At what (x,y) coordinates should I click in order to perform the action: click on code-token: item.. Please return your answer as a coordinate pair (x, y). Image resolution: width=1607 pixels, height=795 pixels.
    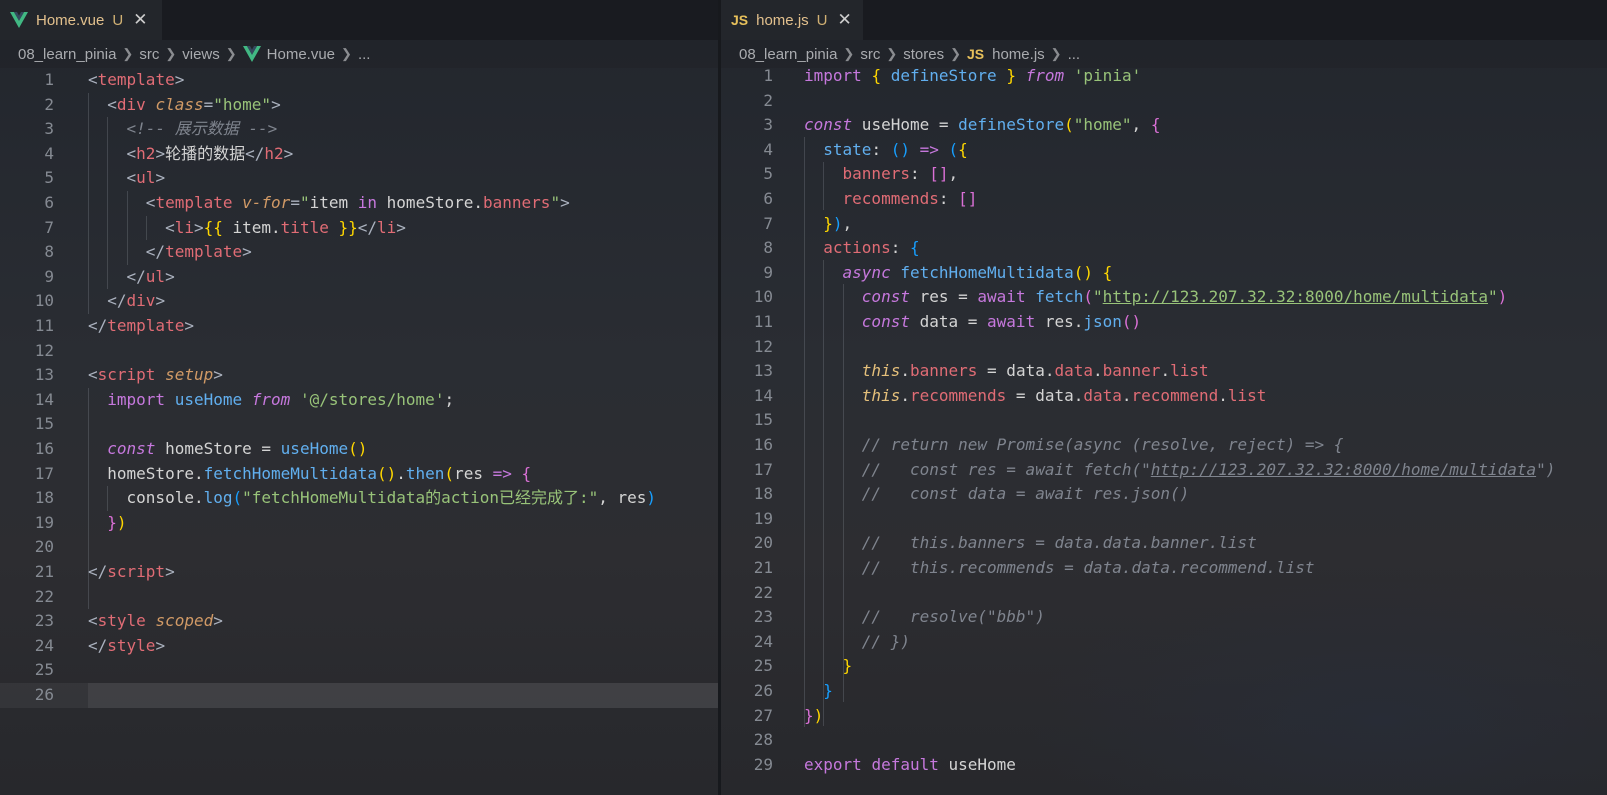
    Looking at the image, I should click on (251, 227).